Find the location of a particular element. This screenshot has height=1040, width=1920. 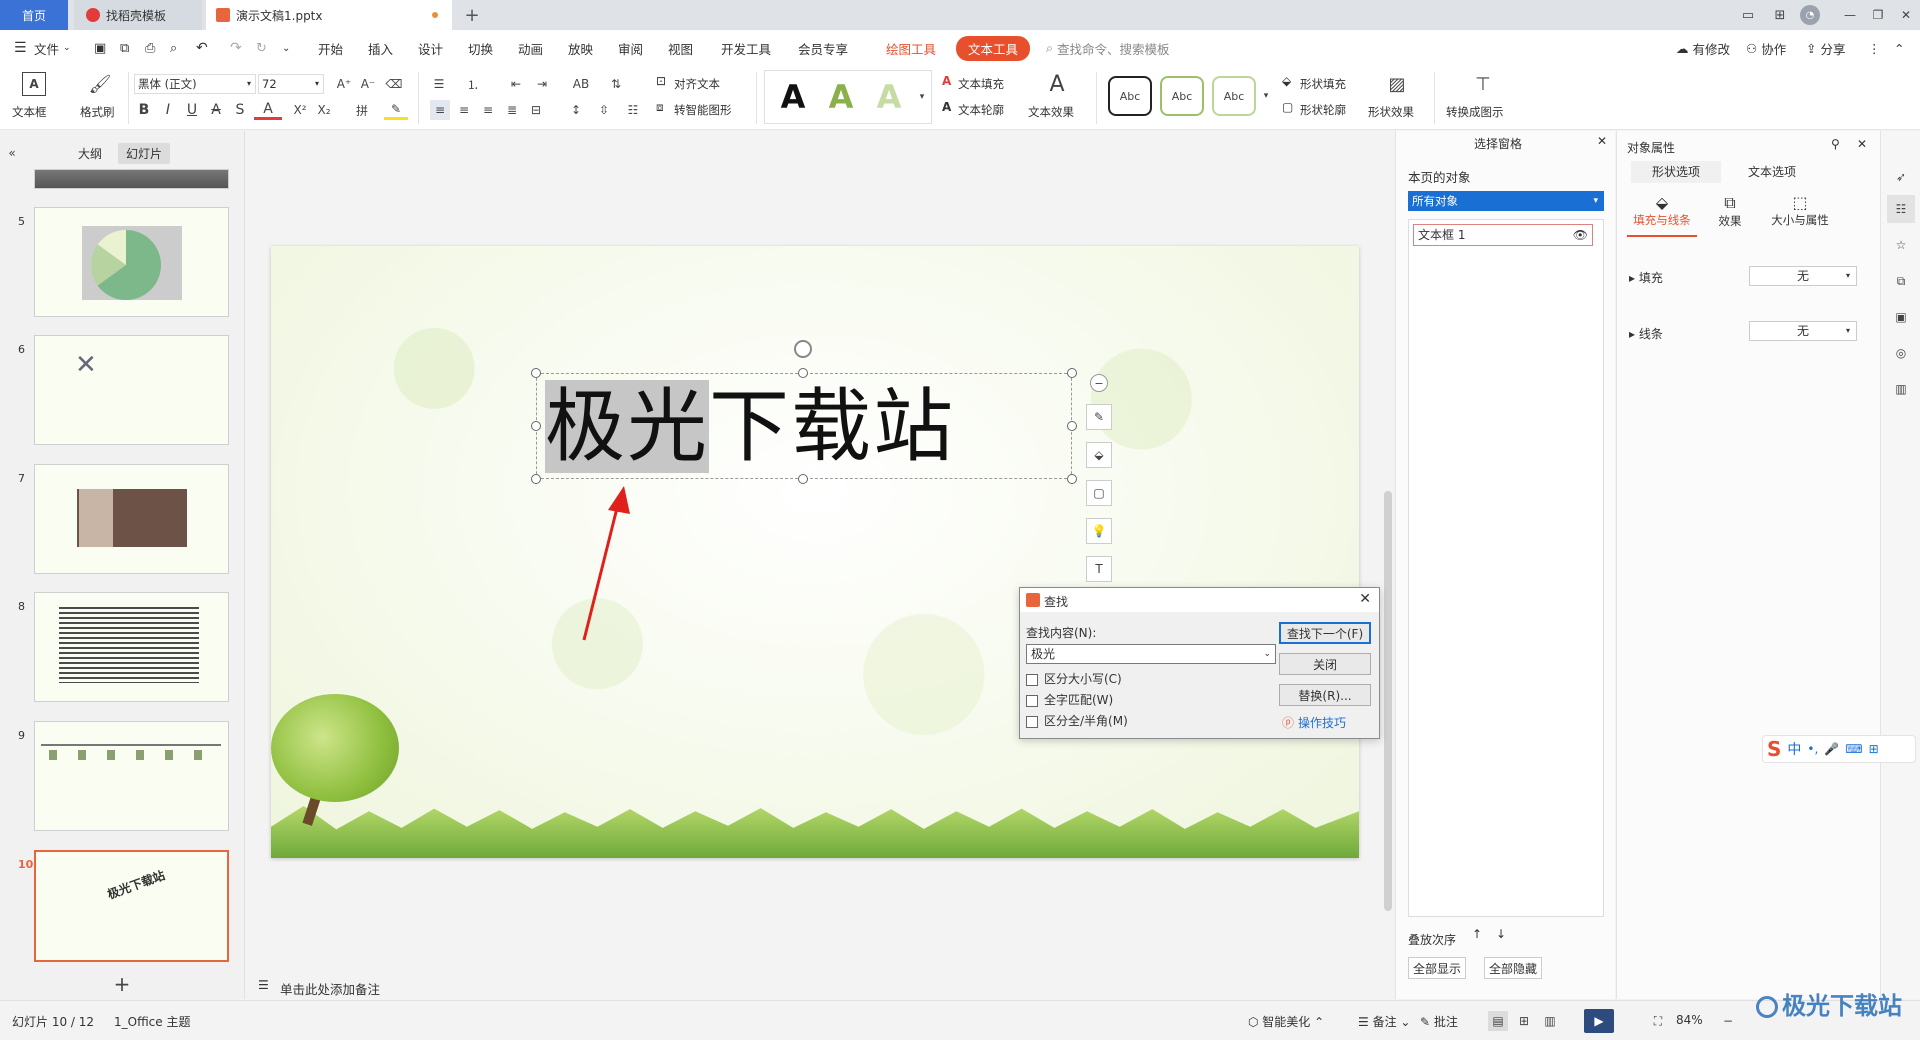

visibility-eye-icon: 👁 is located at coordinates (1580, 235).